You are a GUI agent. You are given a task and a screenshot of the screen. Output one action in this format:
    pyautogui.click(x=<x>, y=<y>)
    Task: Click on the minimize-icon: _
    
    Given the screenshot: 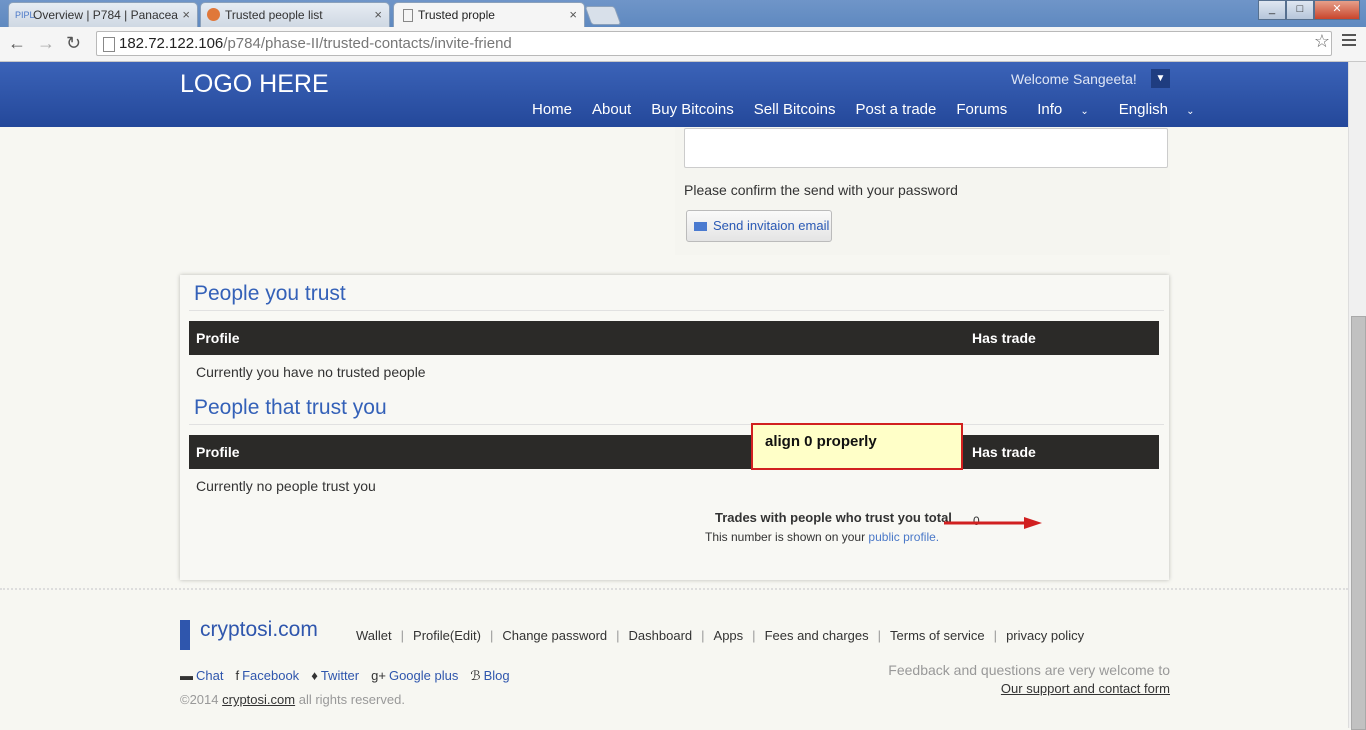 What is the action you would take?
    pyautogui.click(x=1272, y=10)
    